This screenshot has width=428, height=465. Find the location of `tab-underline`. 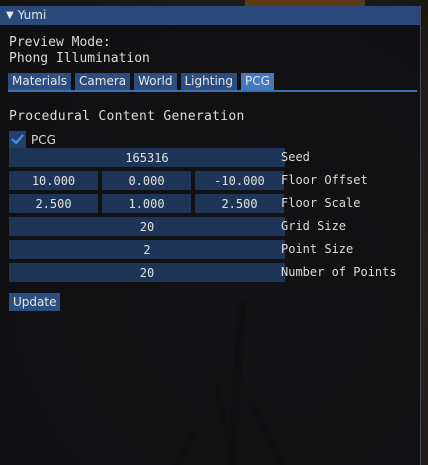

tab-underline is located at coordinates (212, 91).